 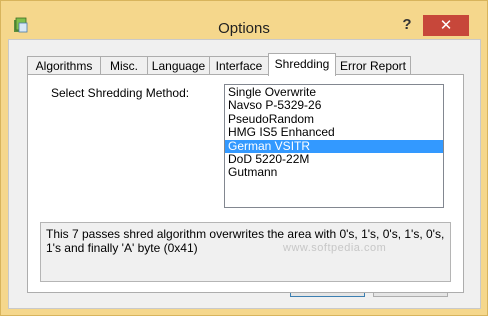 I want to click on tab-interface: Interface, so click(x=239, y=65).